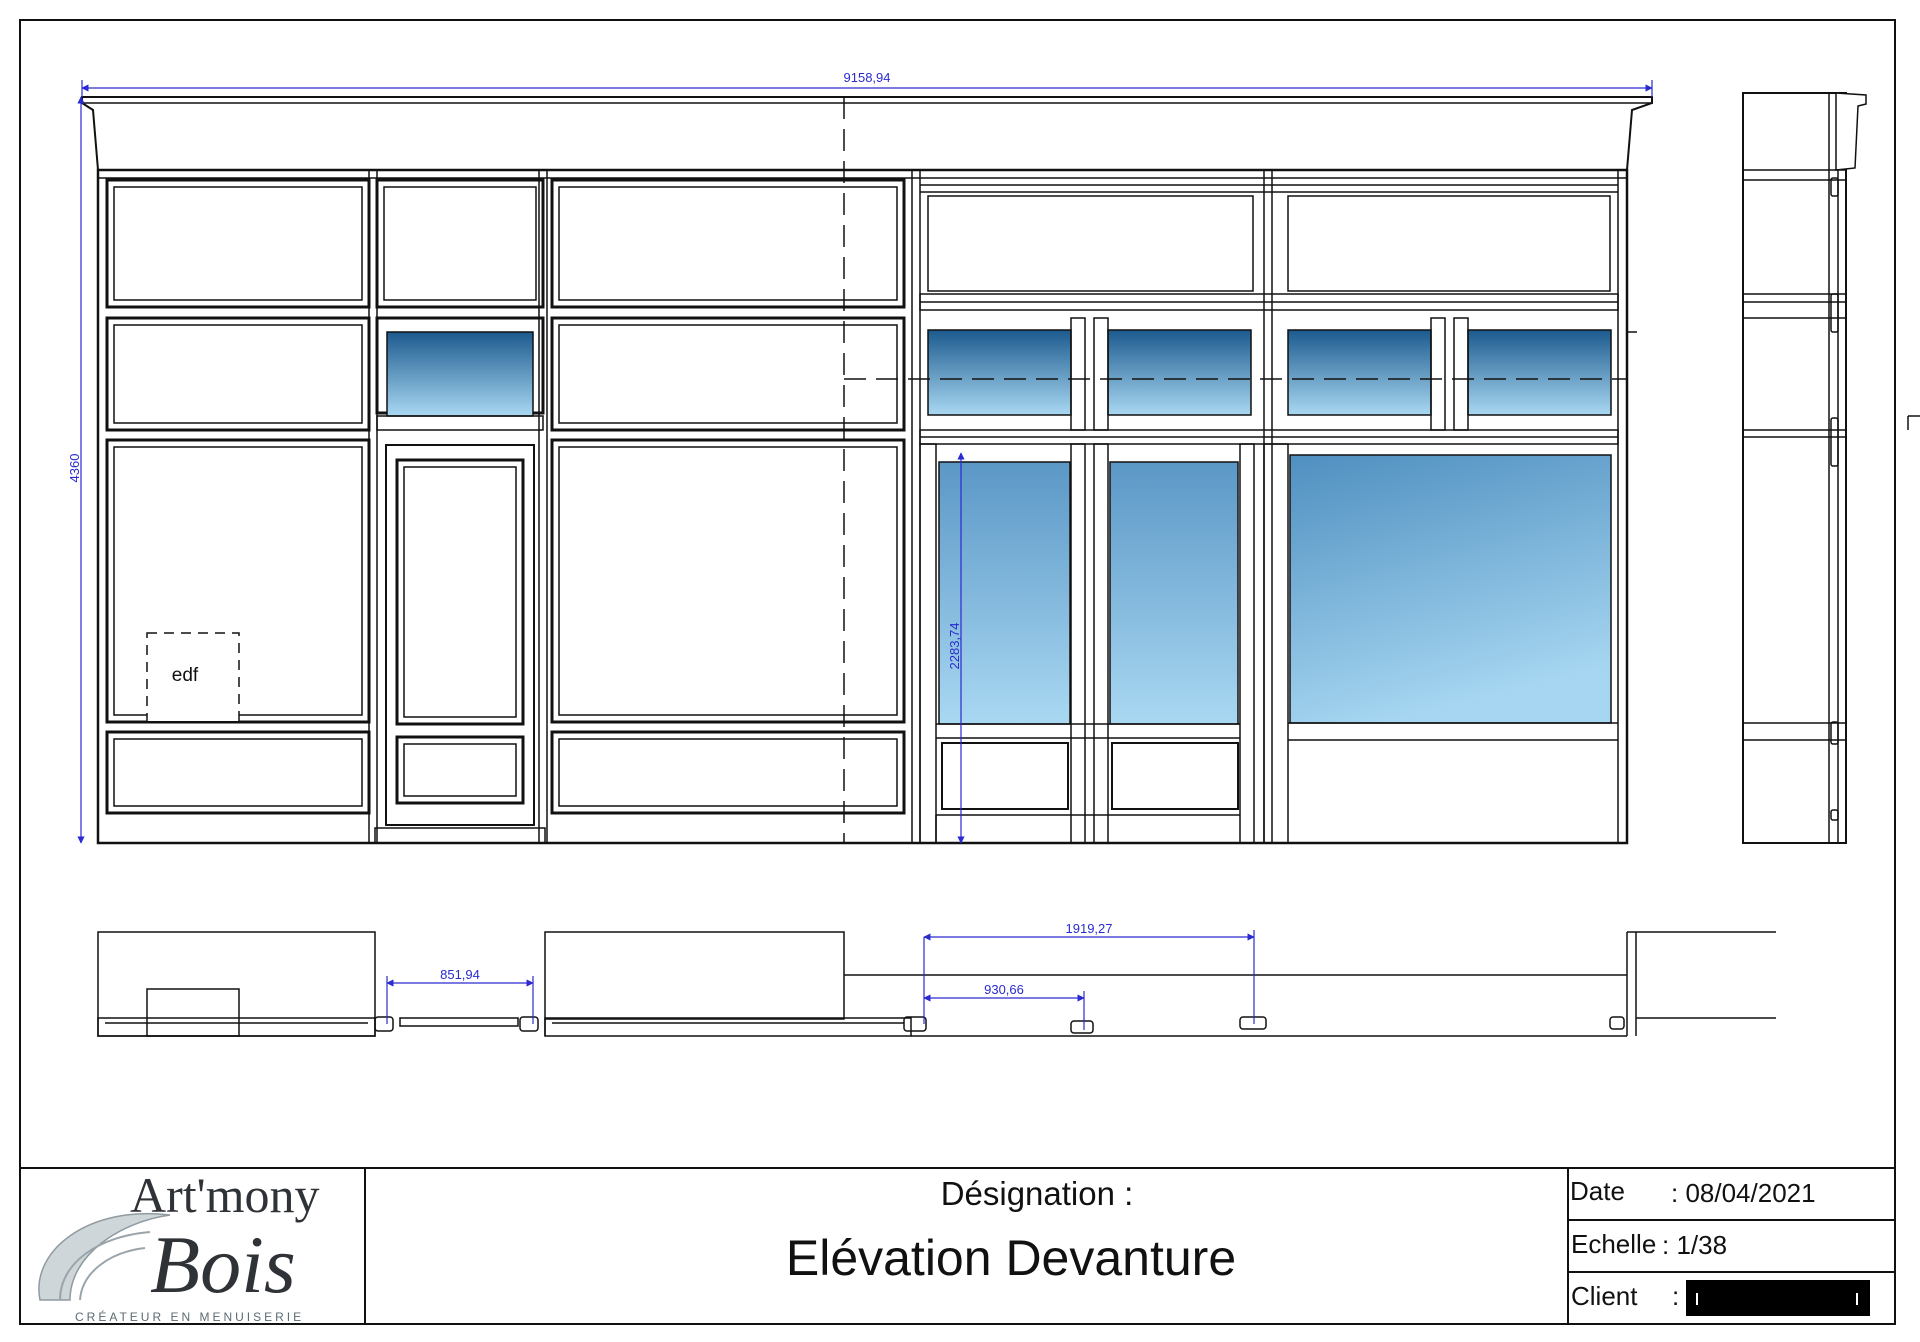 Image resolution: width=1920 pixels, height=1342 pixels. I want to click on dim-span-b: 1919,27, so click(1089, 928).